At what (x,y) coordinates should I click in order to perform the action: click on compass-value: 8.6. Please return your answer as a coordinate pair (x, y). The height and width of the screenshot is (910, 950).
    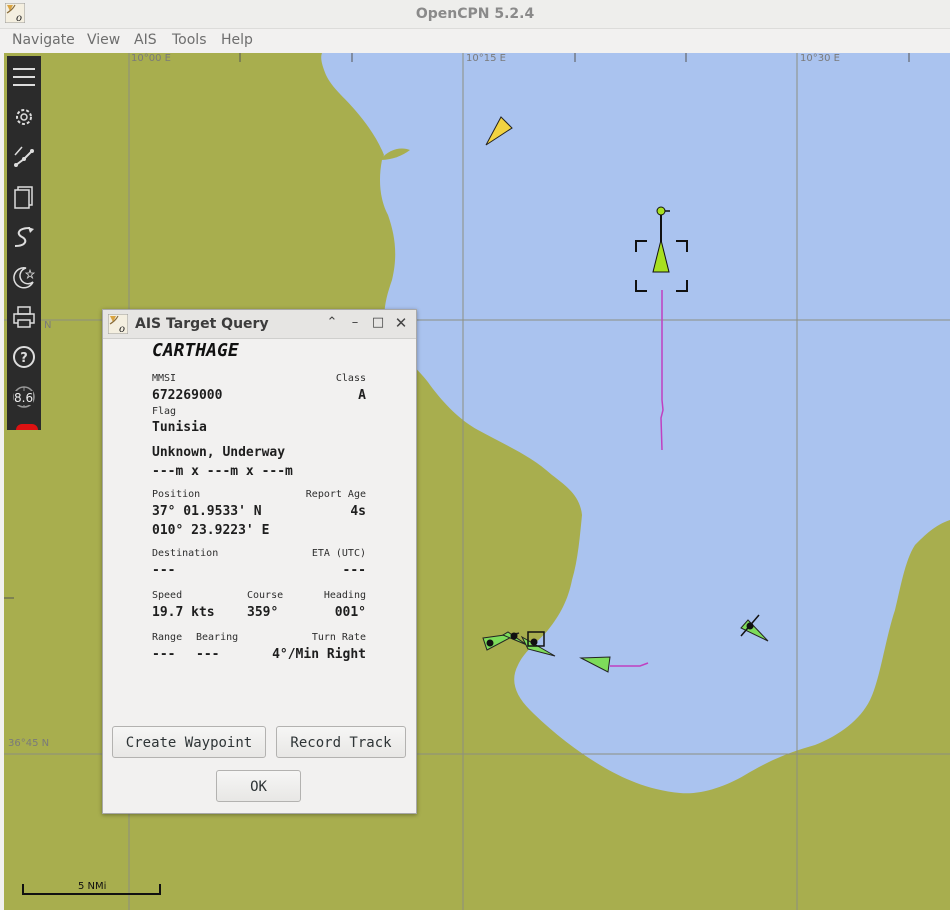
    Looking at the image, I should click on (24, 398).